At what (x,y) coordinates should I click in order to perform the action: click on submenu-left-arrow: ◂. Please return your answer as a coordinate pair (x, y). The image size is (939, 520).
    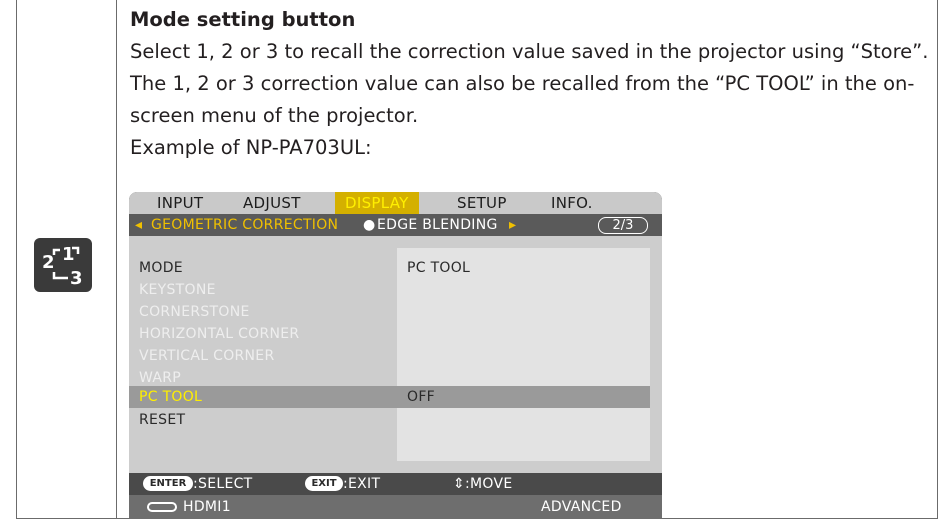
    Looking at the image, I should click on (138, 225).